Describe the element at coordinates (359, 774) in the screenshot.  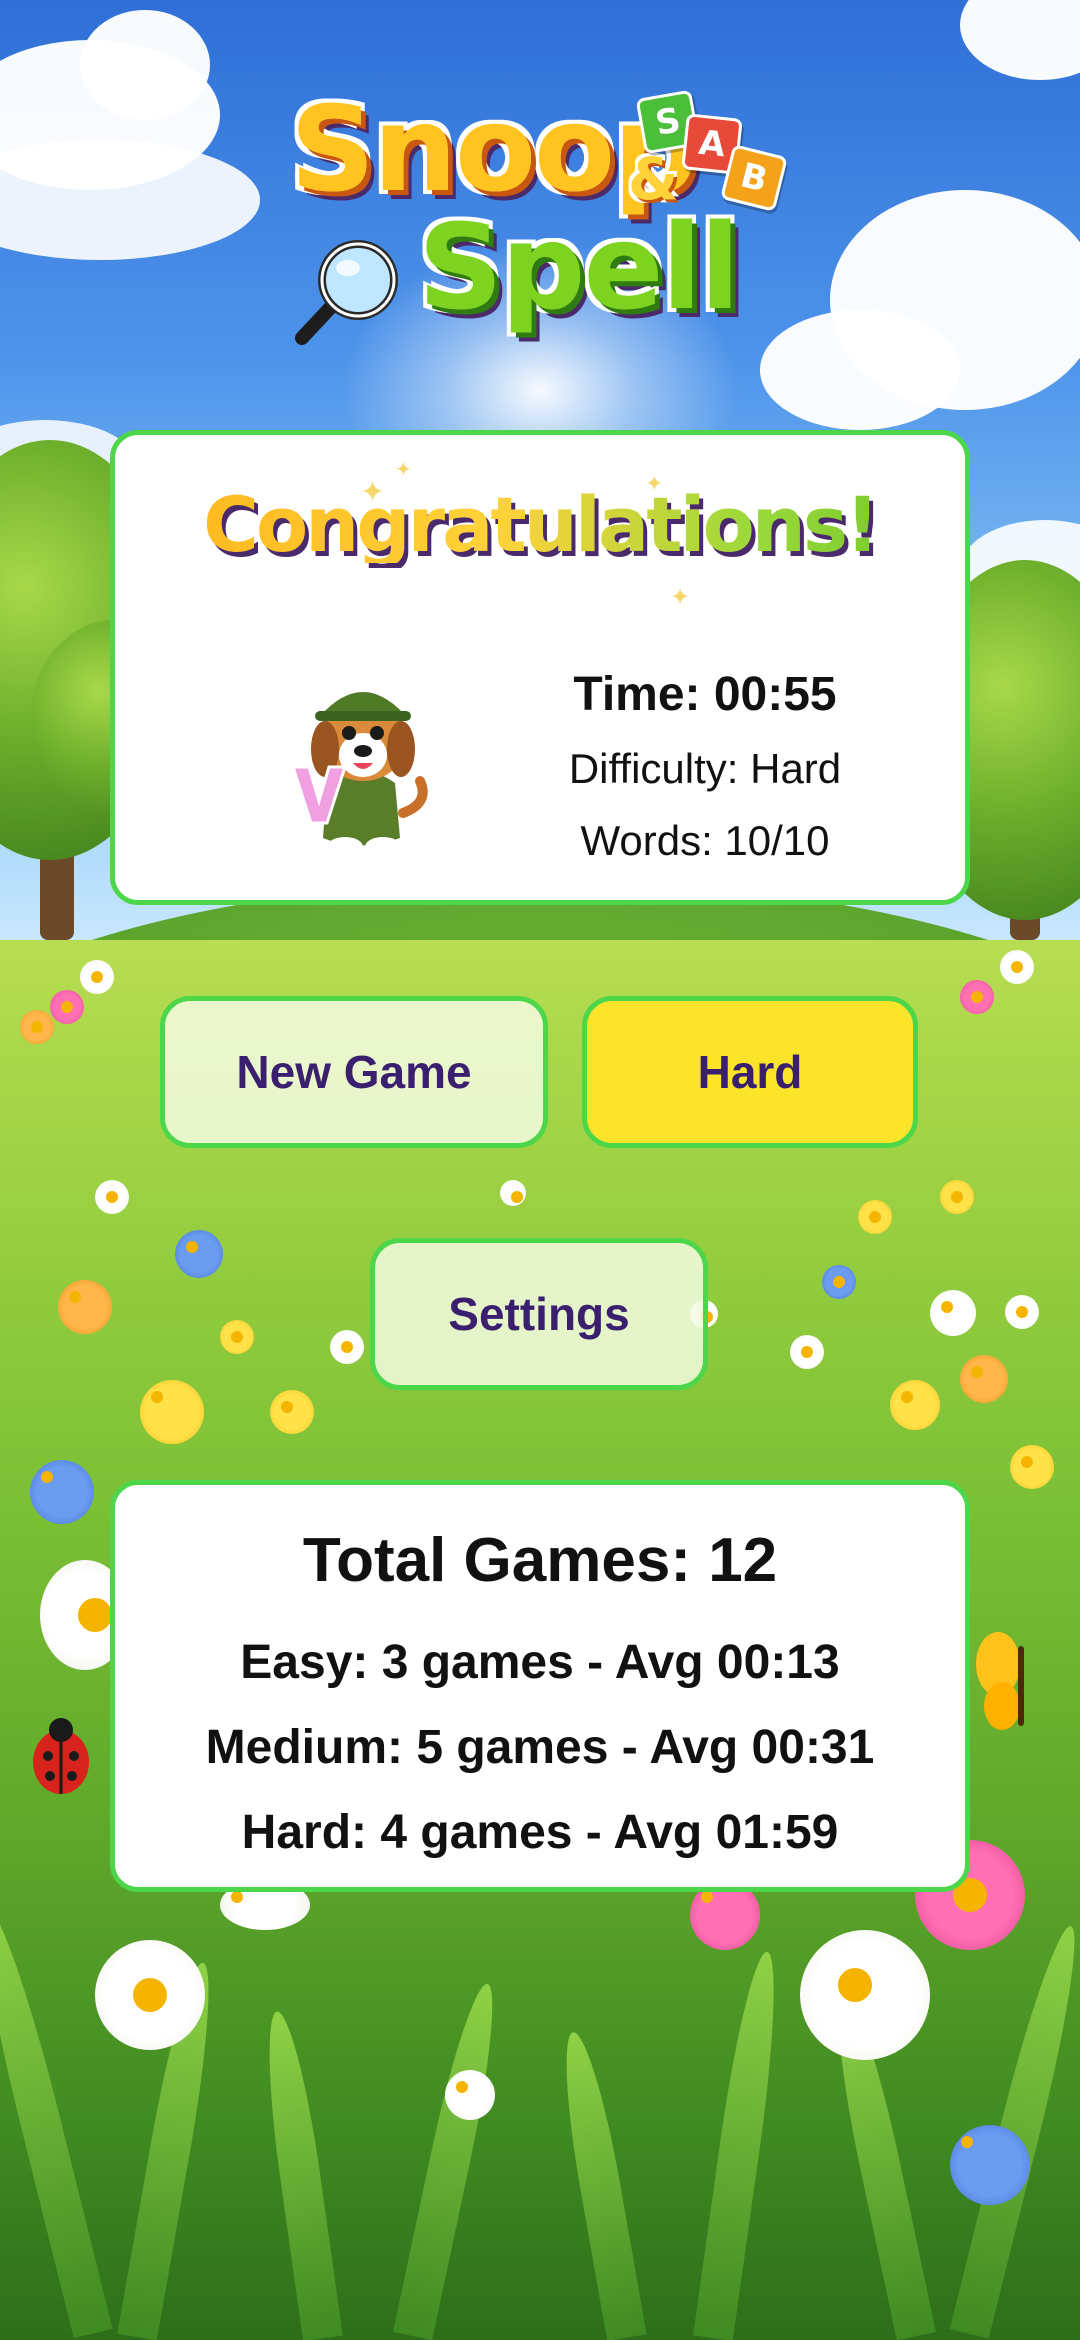
I see `dog-mascot` at that location.